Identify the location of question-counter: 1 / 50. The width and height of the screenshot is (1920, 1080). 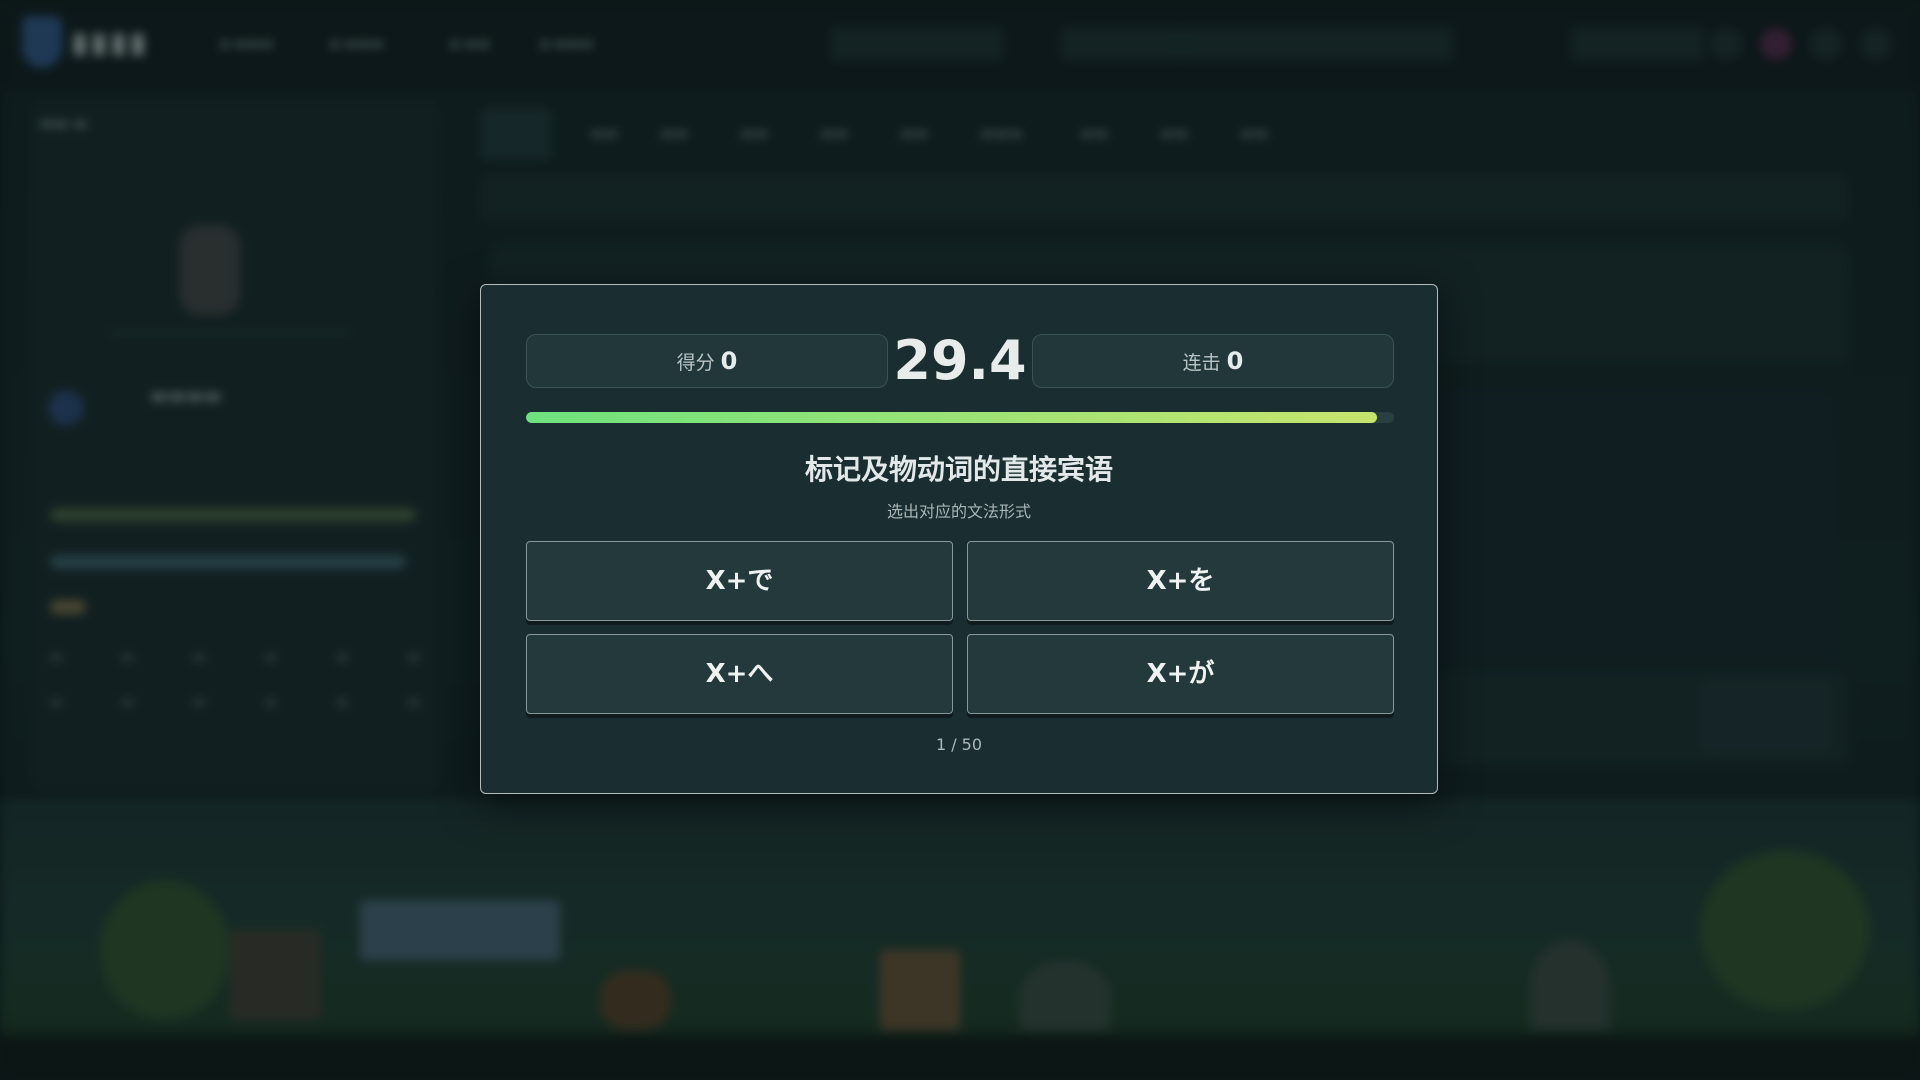
(959, 744).